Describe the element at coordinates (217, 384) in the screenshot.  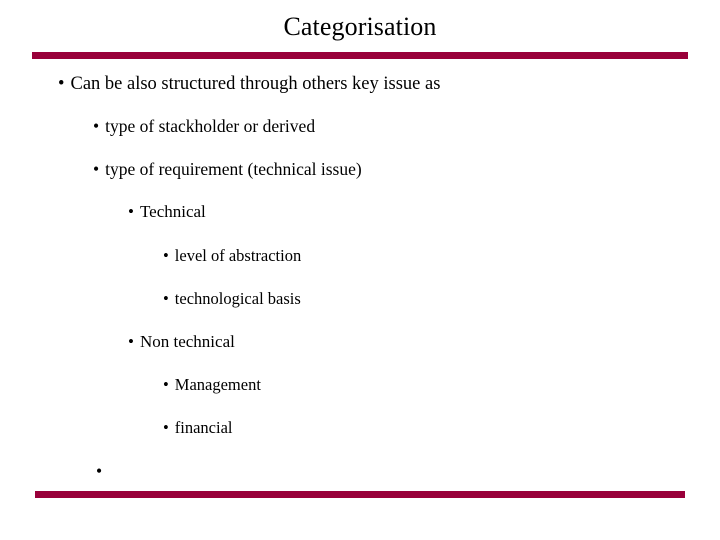
I see `bullet-label: Management` at that location.